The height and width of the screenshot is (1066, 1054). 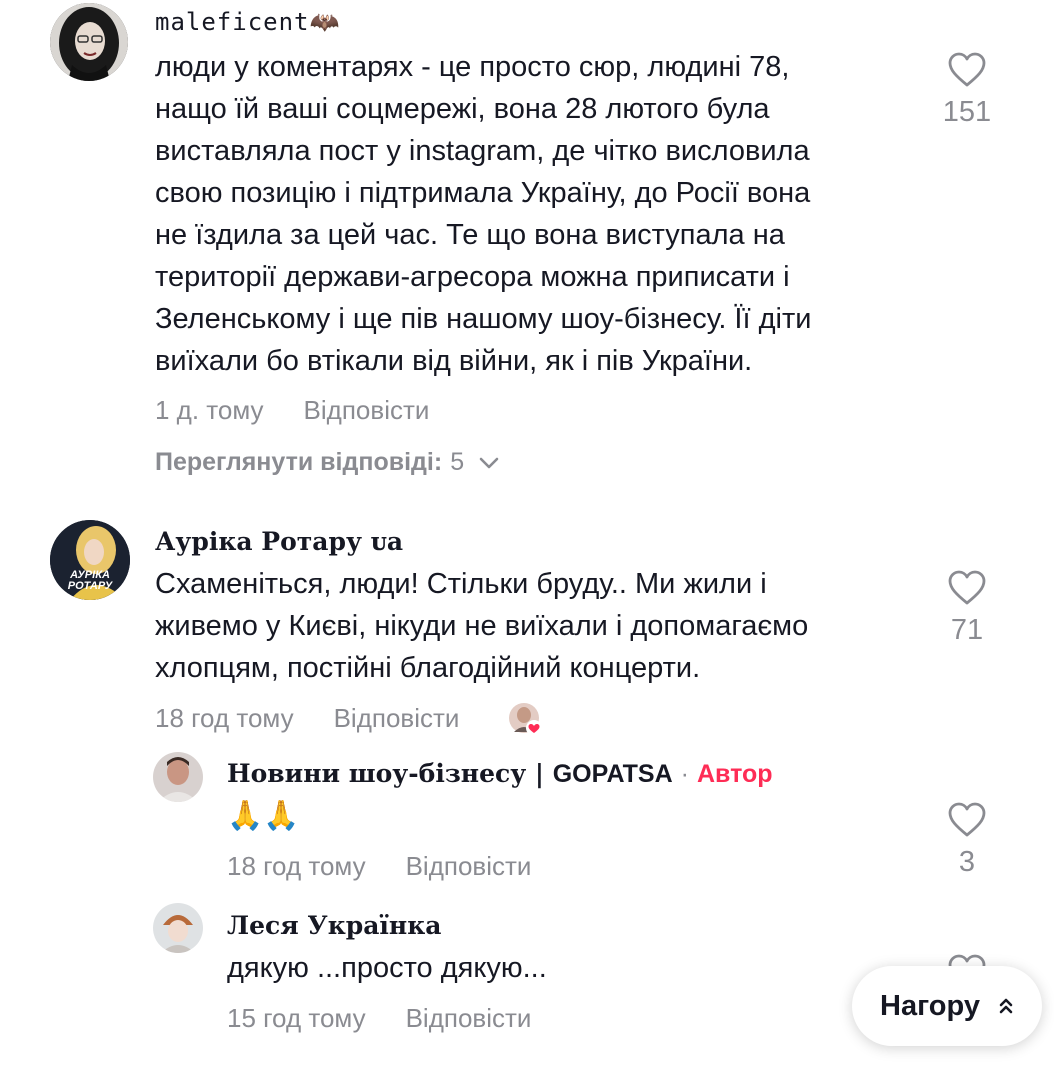 What do you see at coordinates (224, 718) in the screenshot?
I see `comment-timestamp: 18 год тому` at bounding box center [224, 718].